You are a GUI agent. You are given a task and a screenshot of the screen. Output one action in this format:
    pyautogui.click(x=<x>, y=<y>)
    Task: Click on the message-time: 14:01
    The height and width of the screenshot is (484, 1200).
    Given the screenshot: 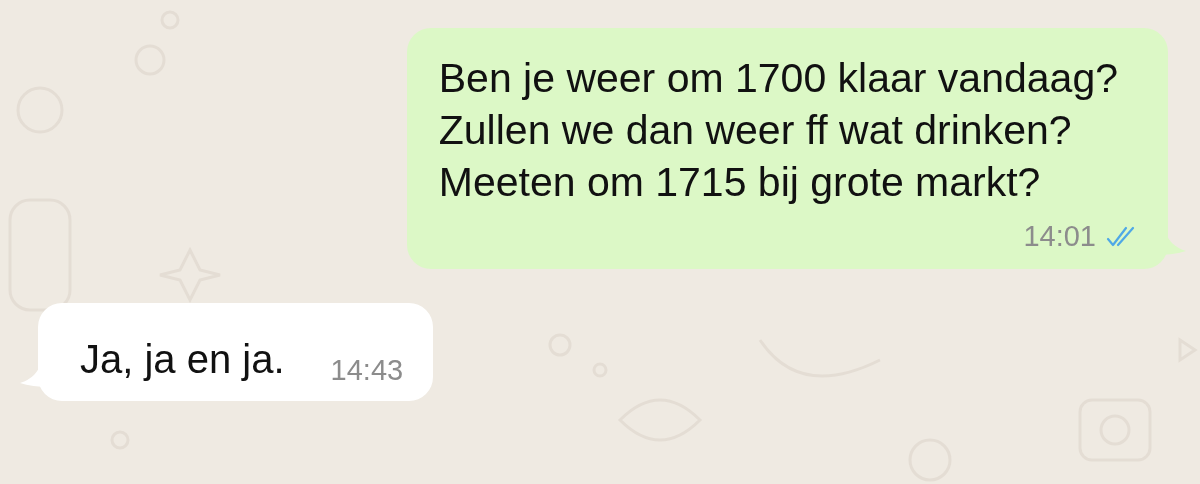 What is the action you would take?
    pyautogui.click(x=1059, y=236)
    